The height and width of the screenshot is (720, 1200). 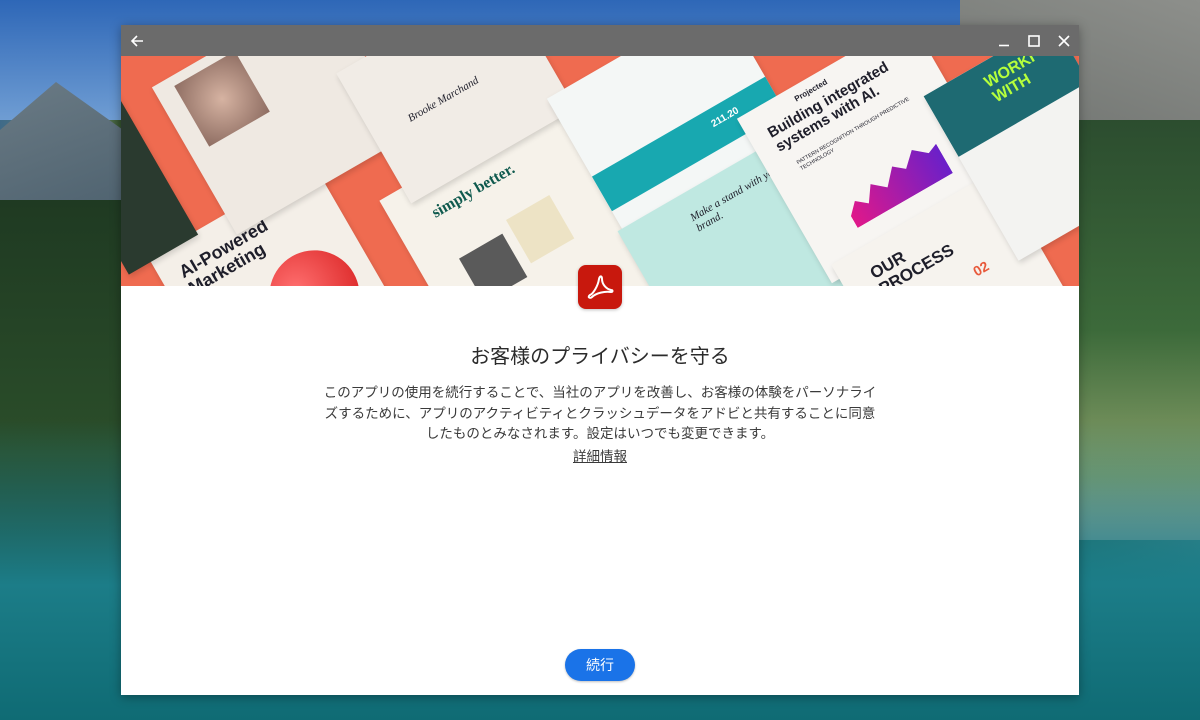 I want to click on adobe-acrobat-icon, so click(x=600, y=287).